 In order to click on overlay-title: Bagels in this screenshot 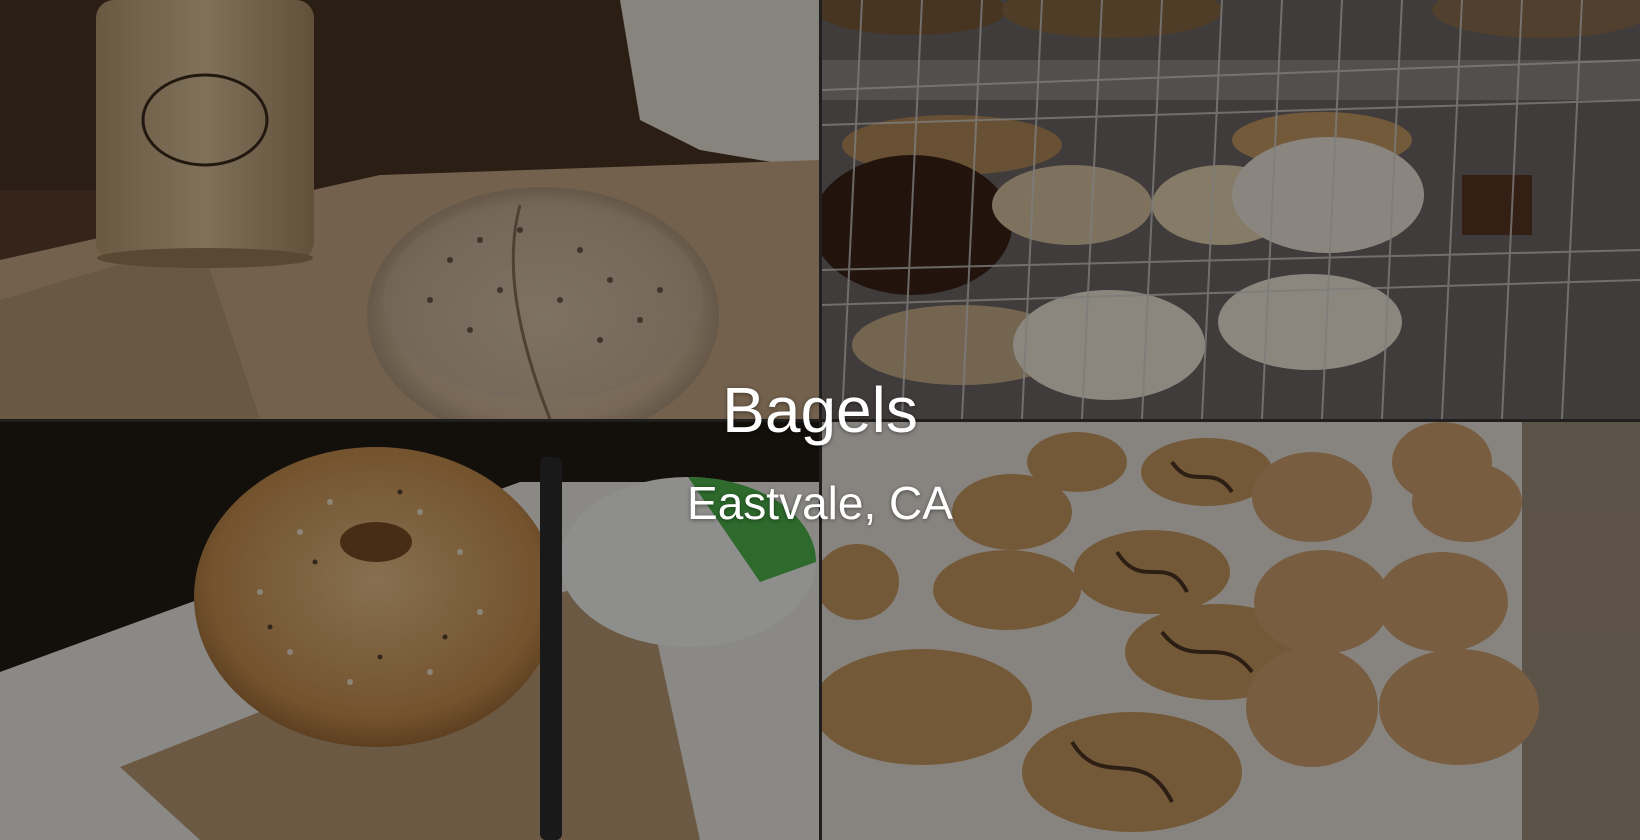, I will do `click(820, 410)`.